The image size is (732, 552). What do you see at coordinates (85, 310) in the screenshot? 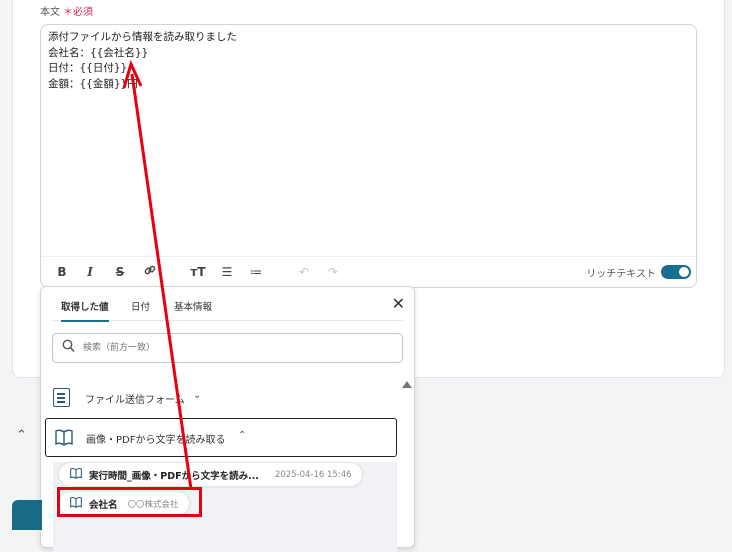
I see `tab-acquired-values: 取得した値` at bounding box center [85, 310].